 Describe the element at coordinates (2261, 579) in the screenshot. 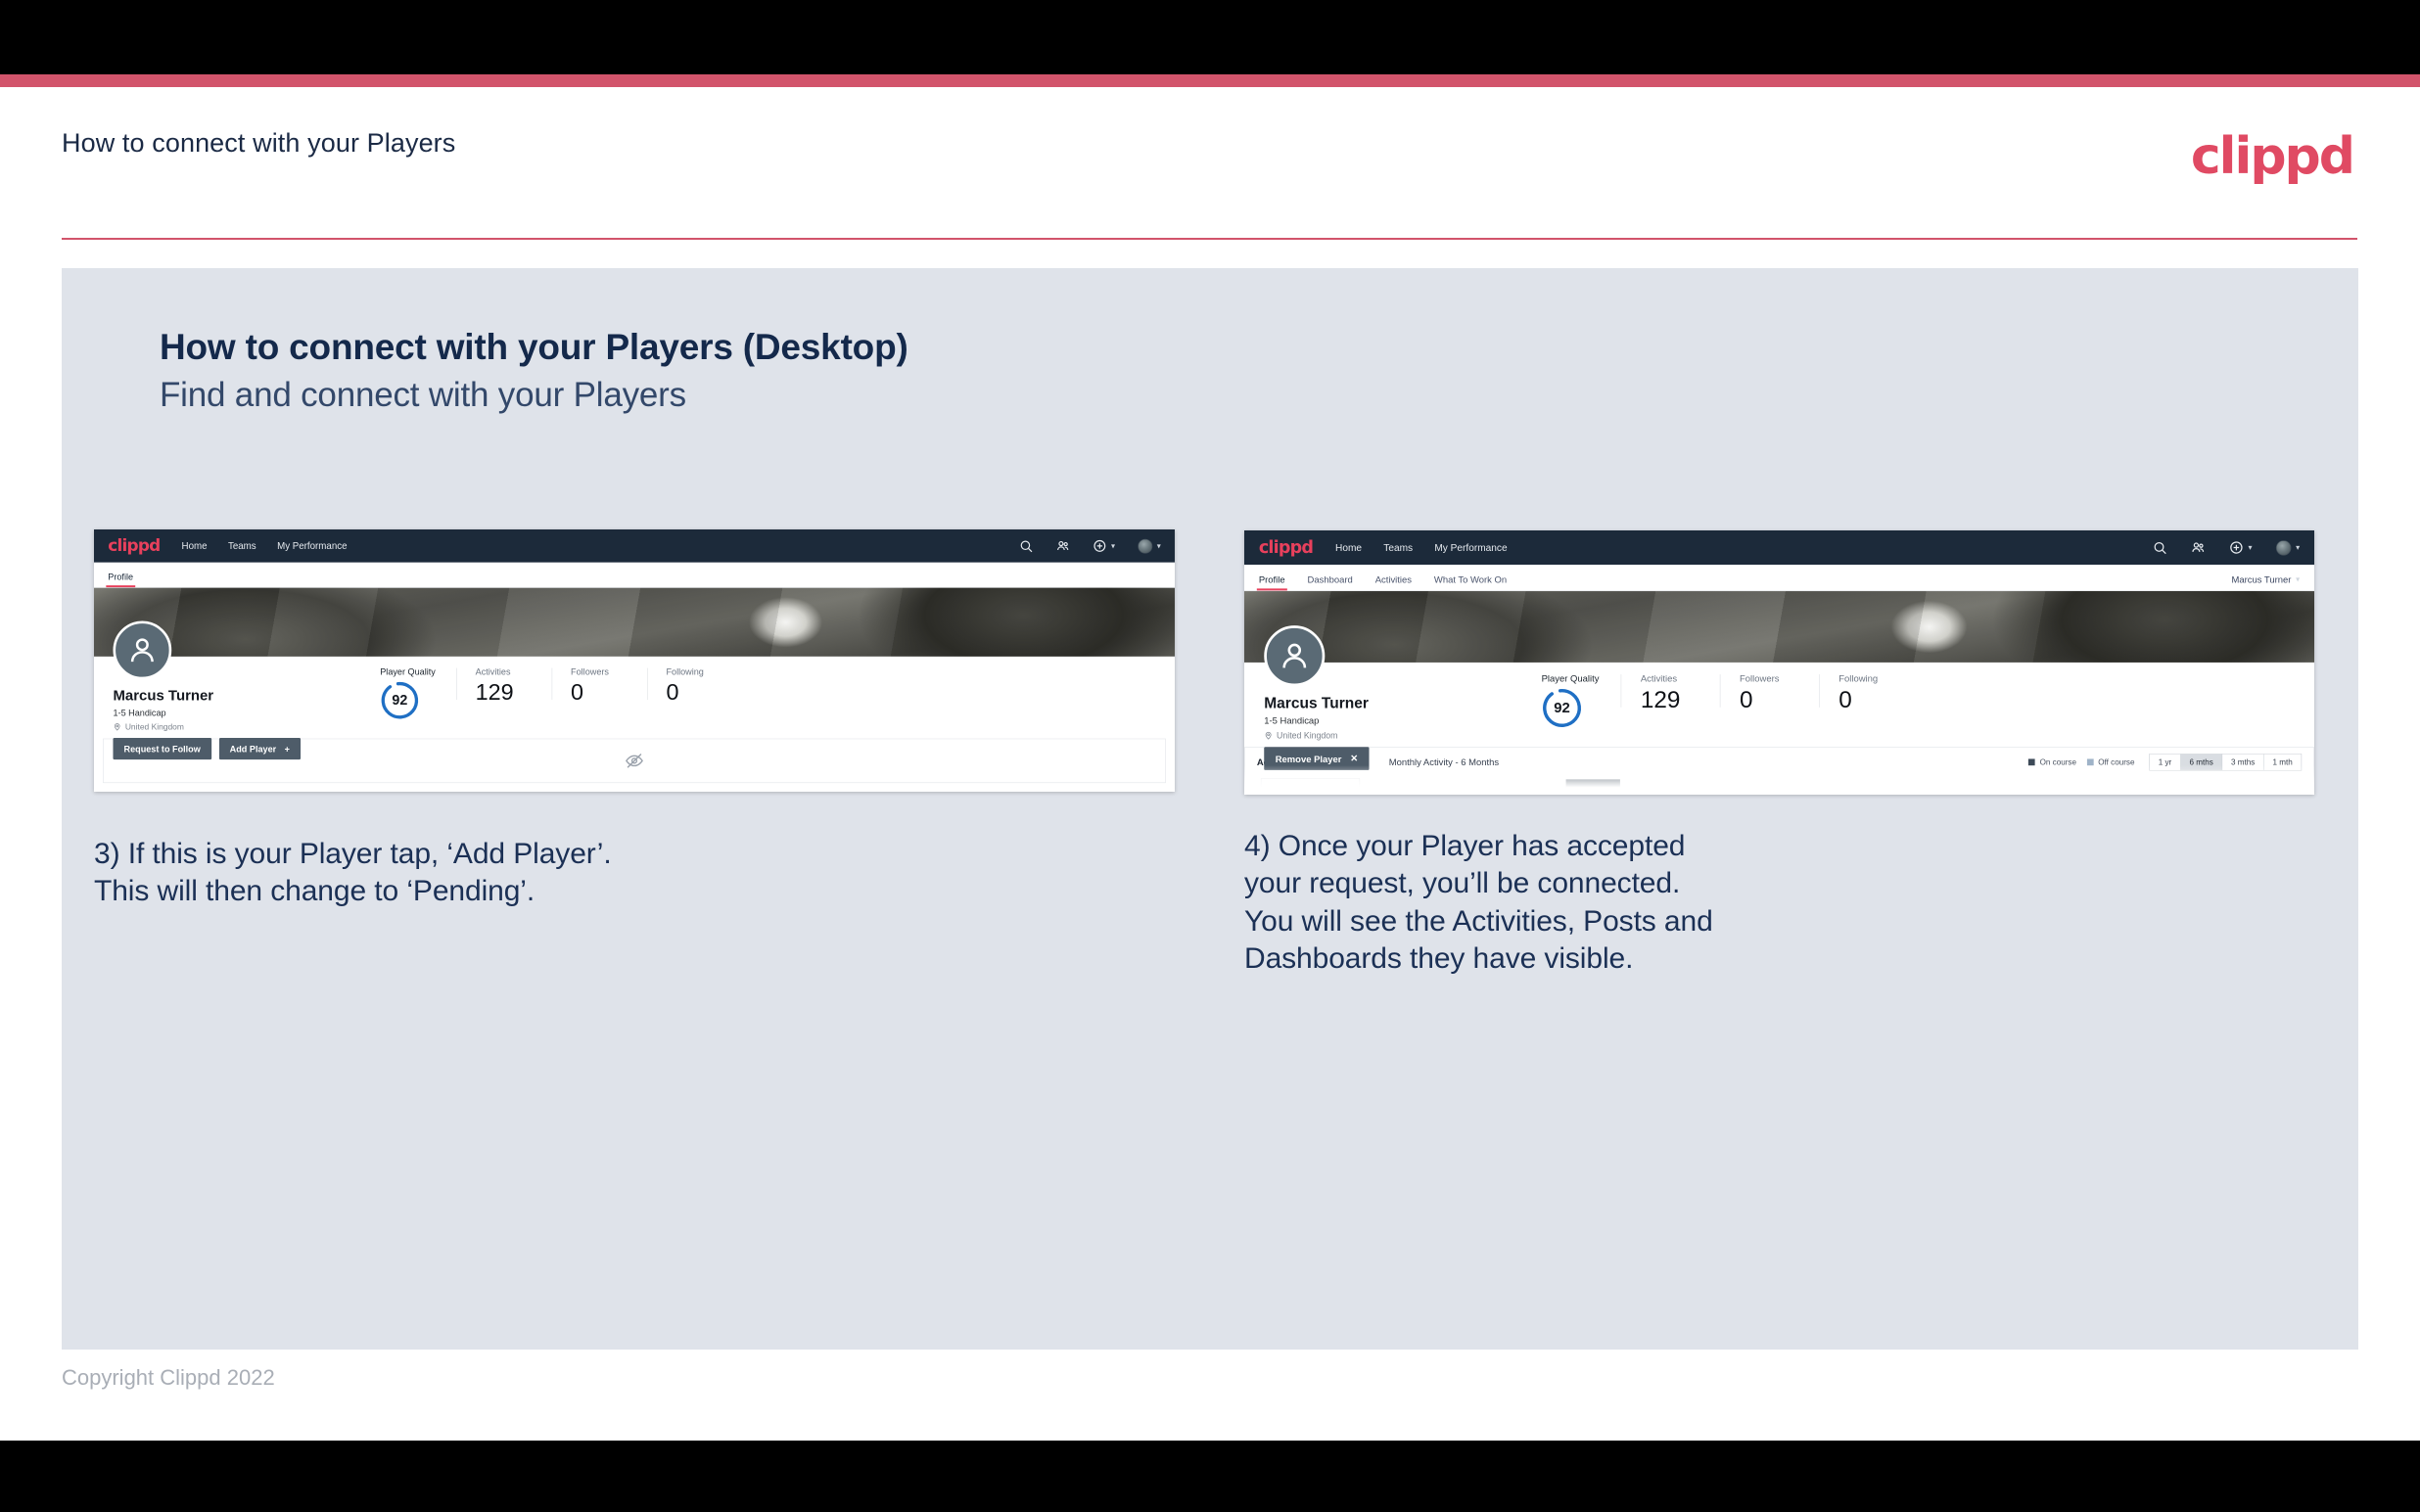

I see `player-selector-label: Marcus Turner` at that location.